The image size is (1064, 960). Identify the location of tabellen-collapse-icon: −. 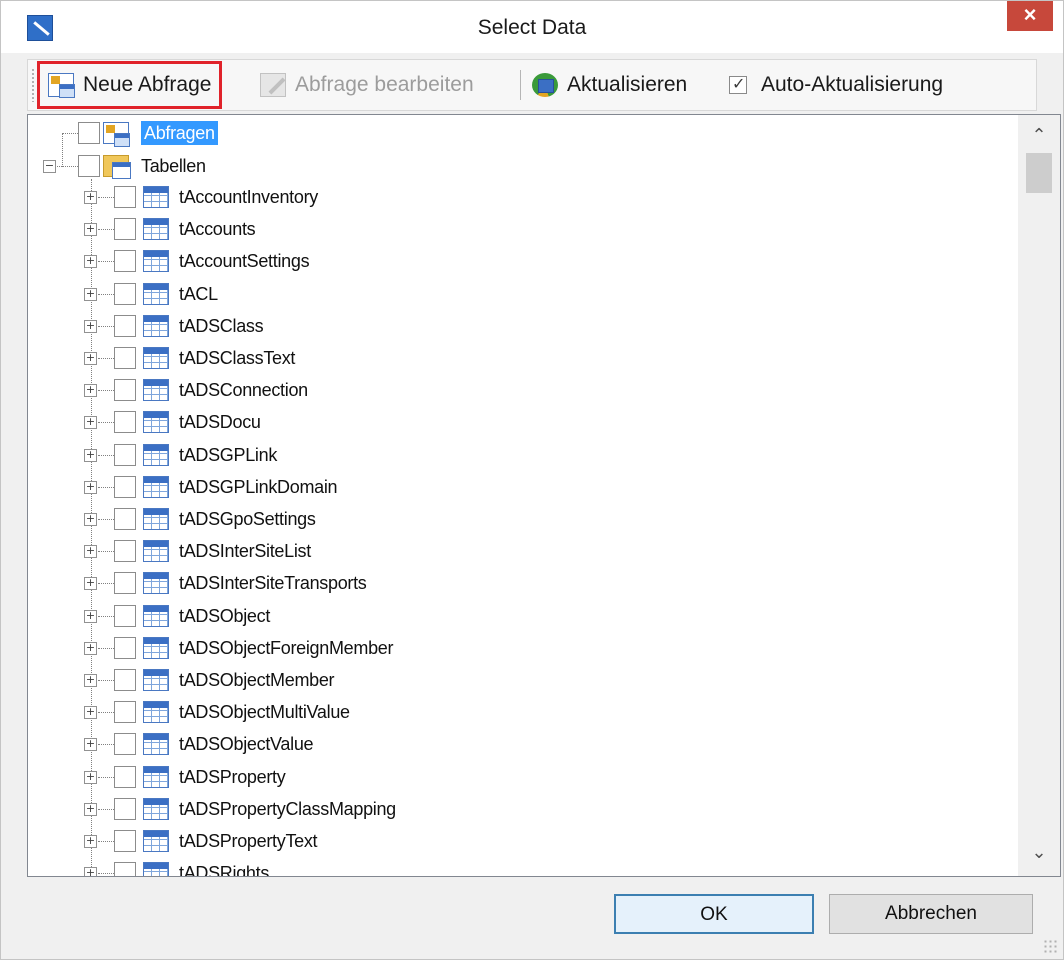
(49, 166).